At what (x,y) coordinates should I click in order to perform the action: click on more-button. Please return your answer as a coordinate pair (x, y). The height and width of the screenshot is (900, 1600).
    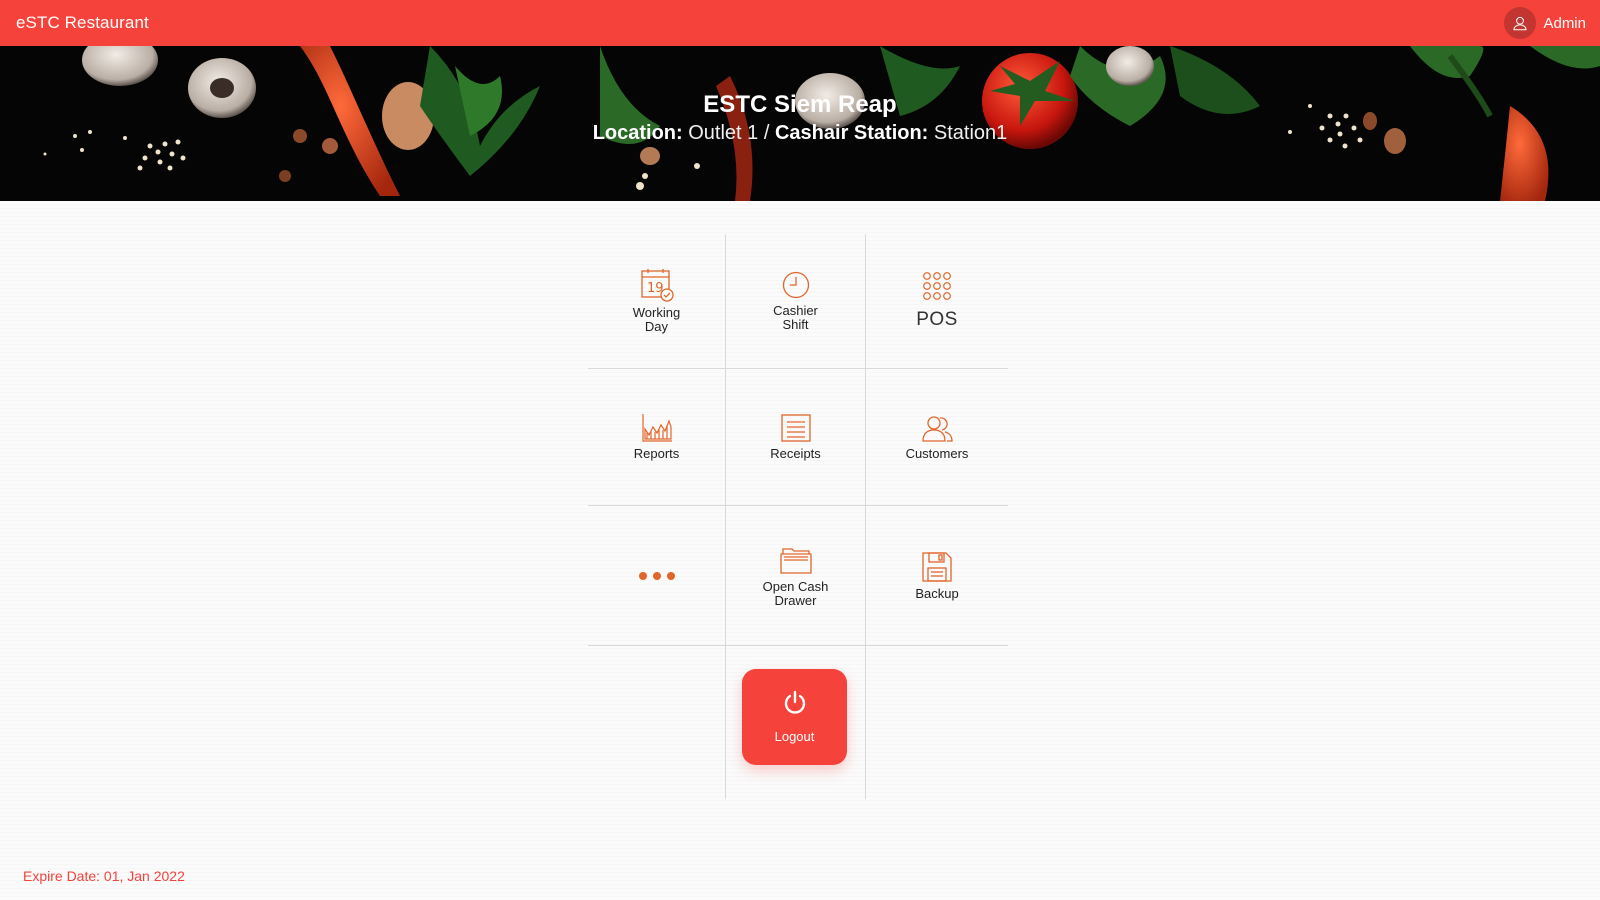
    Looking at the image, I should click on (656, 575).